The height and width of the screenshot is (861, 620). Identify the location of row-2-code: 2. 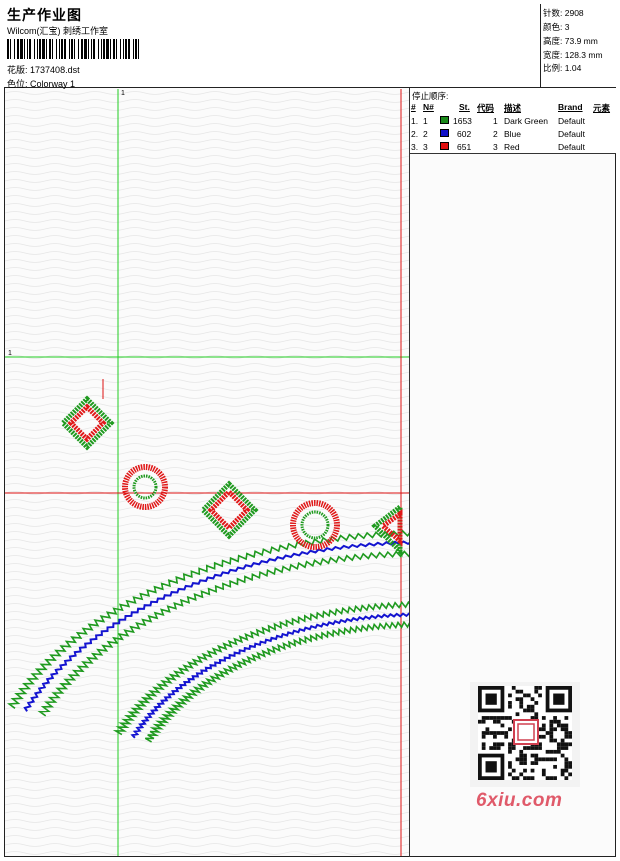
(495, 134).